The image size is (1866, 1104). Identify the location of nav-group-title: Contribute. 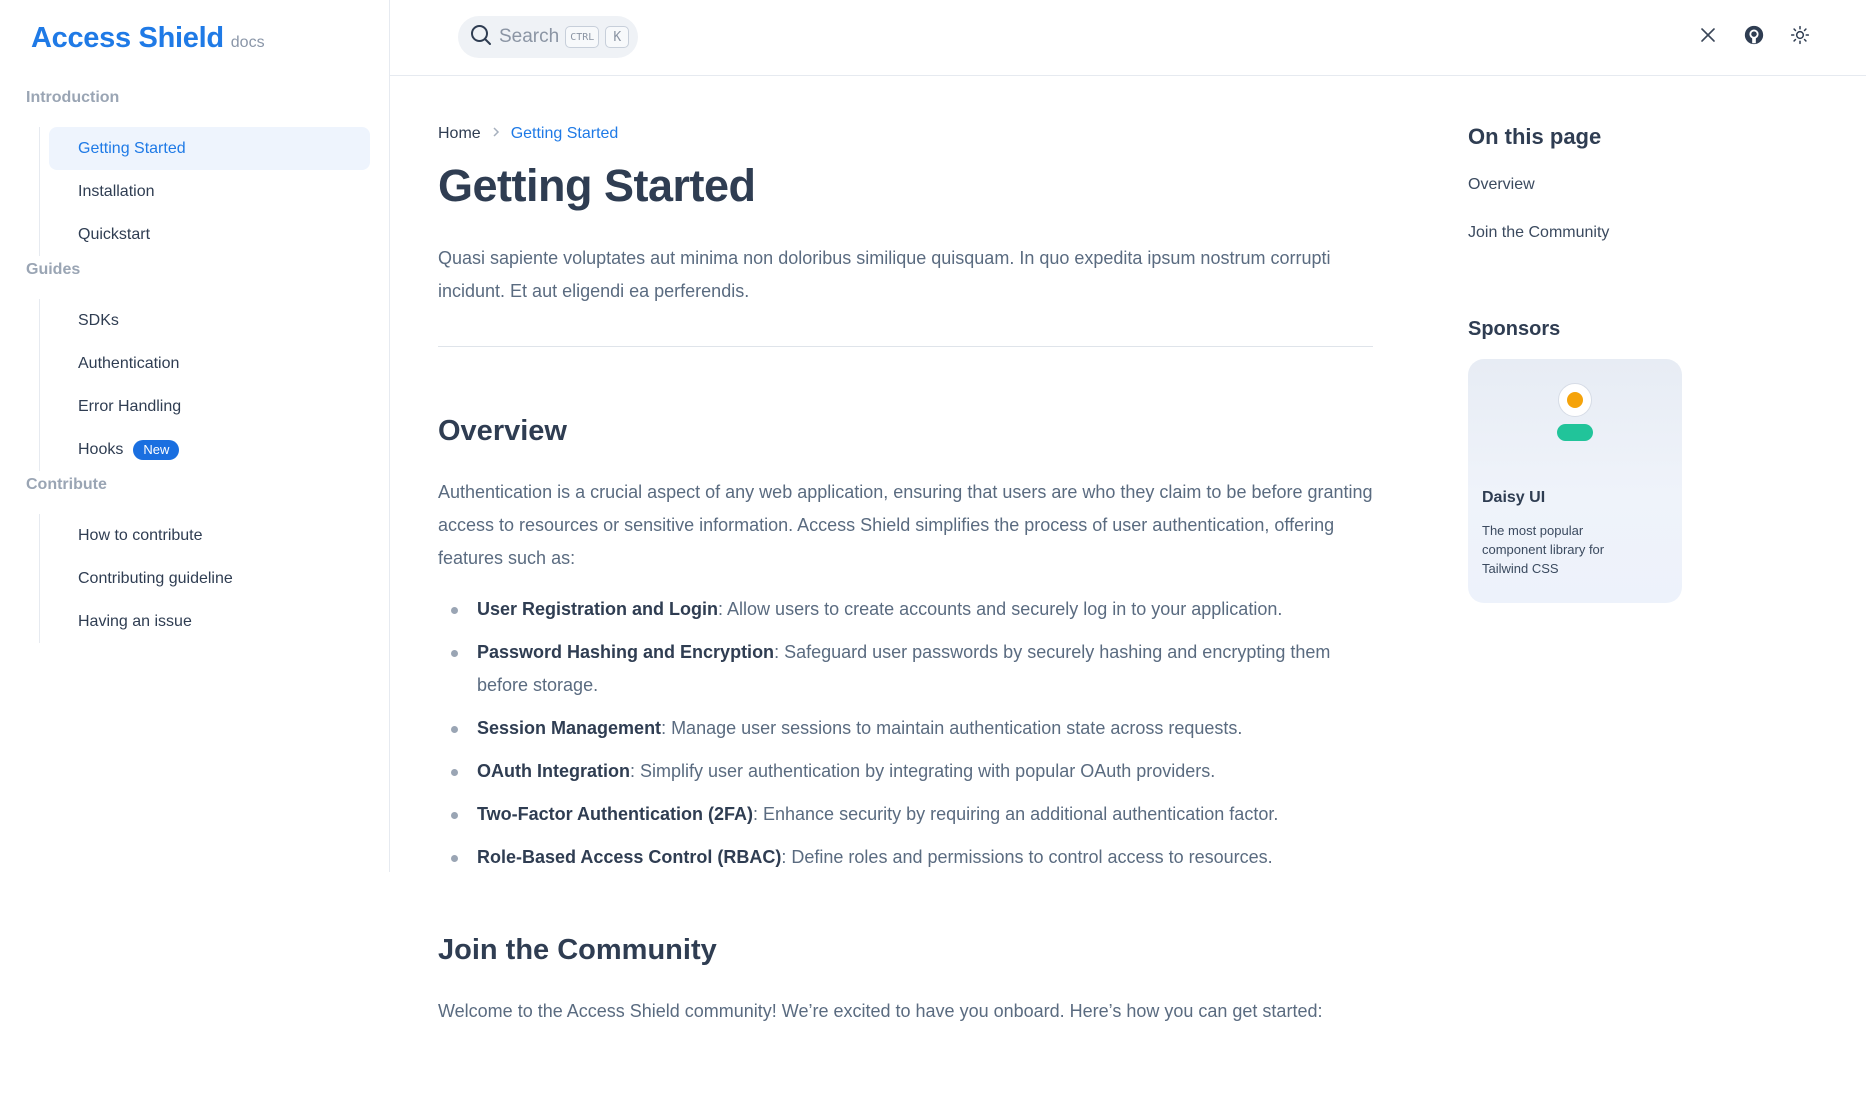
(66, 484).